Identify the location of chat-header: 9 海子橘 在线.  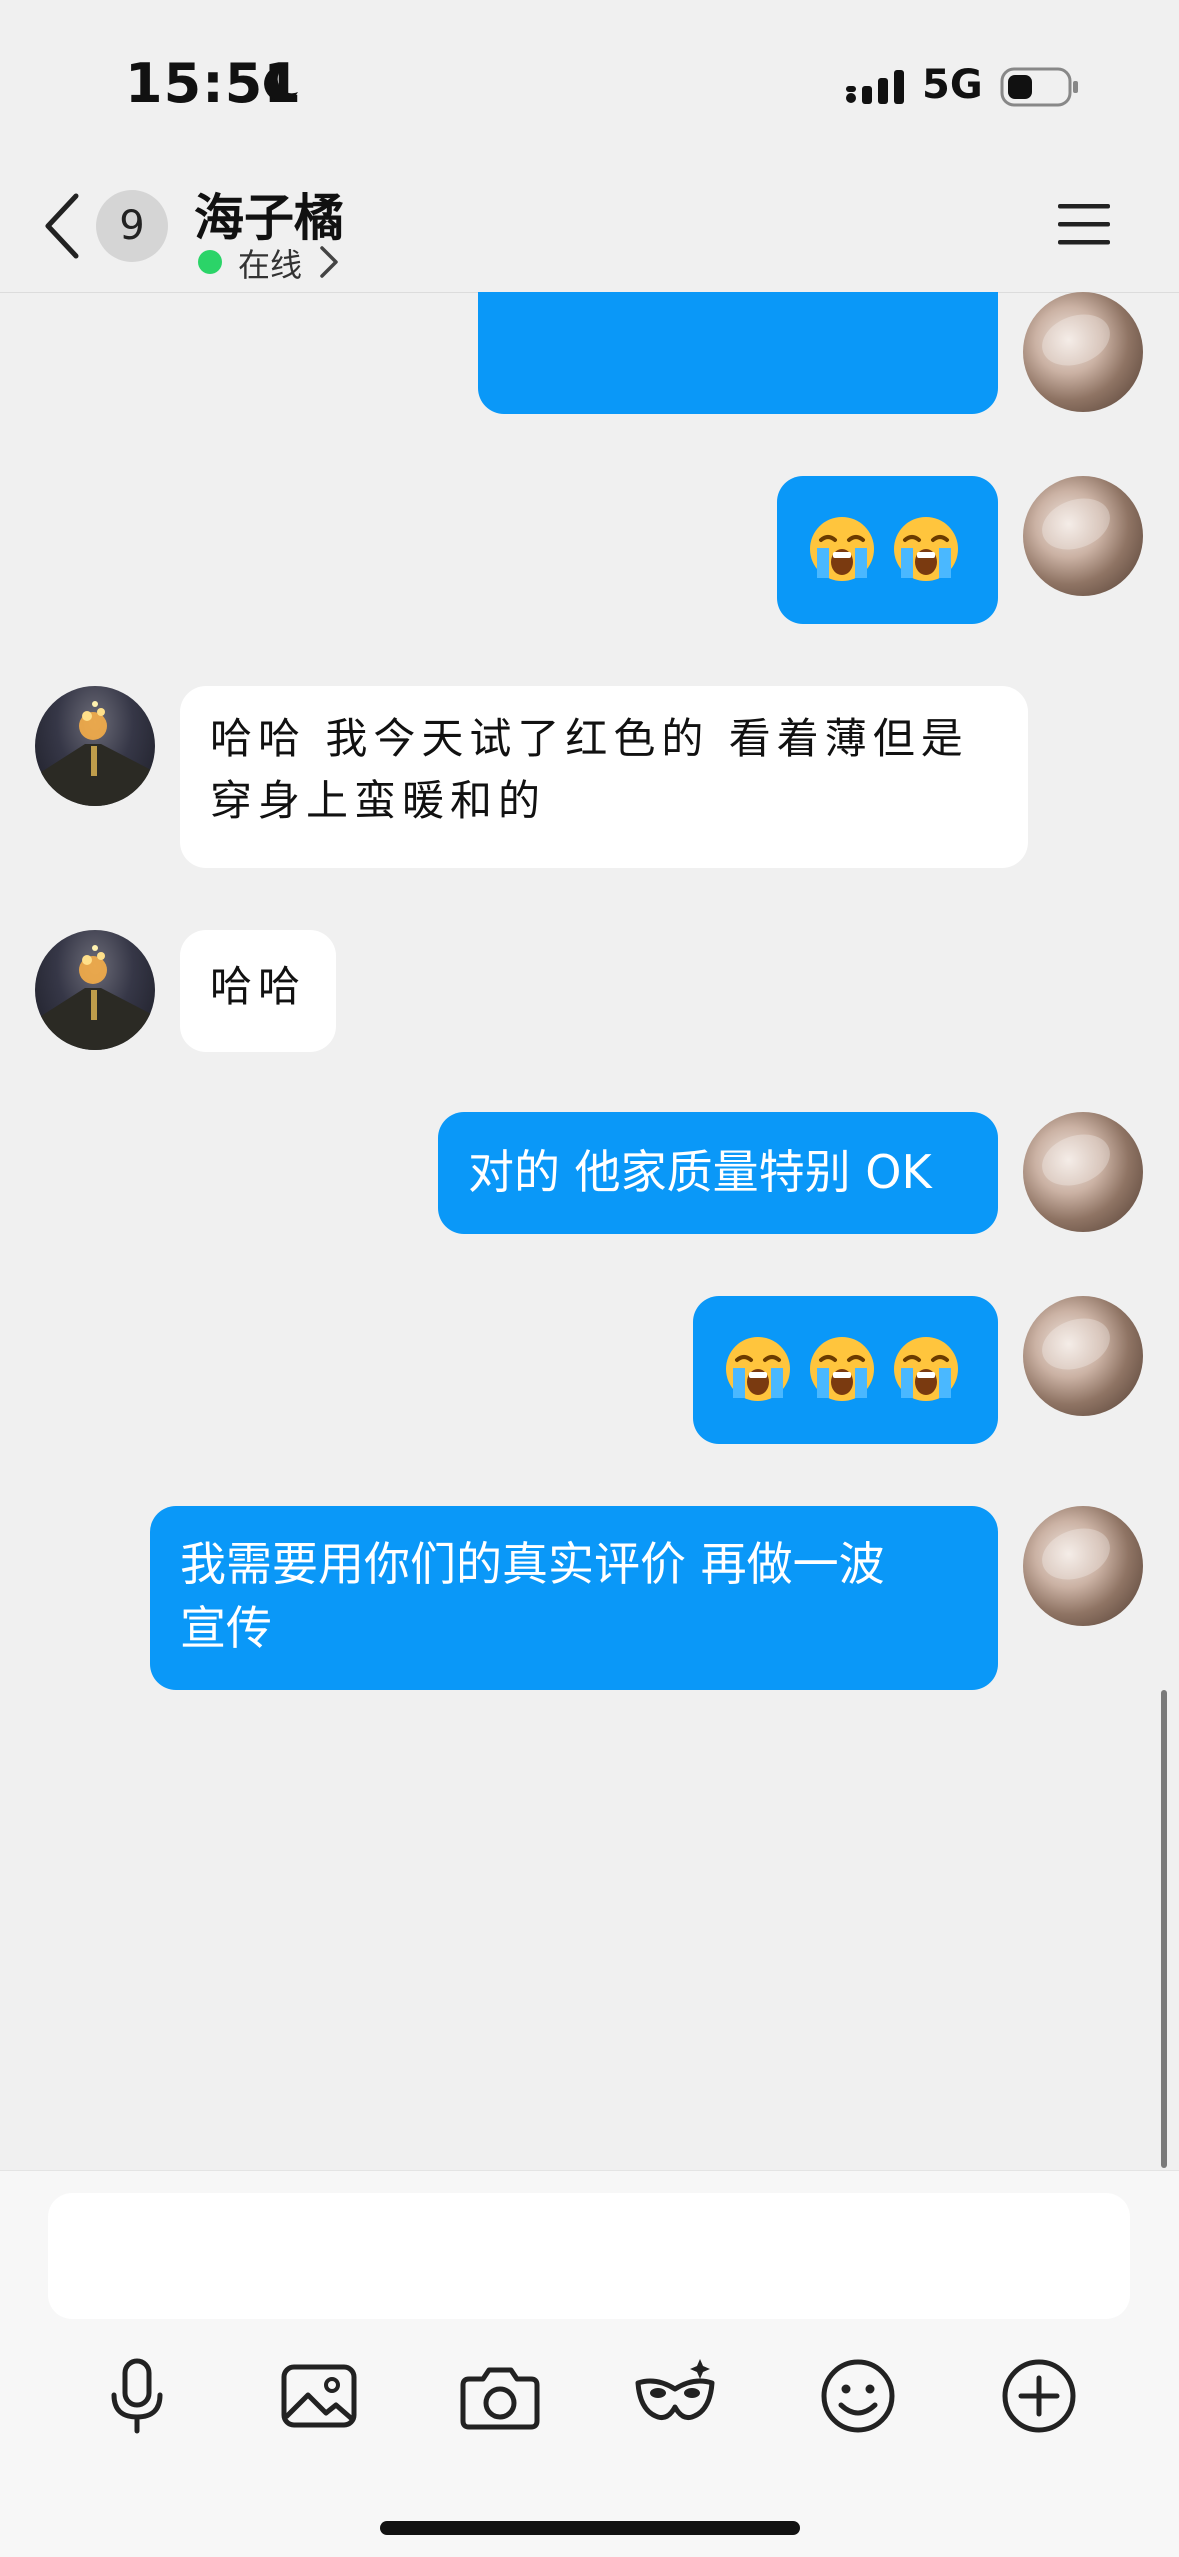
(589, 226).